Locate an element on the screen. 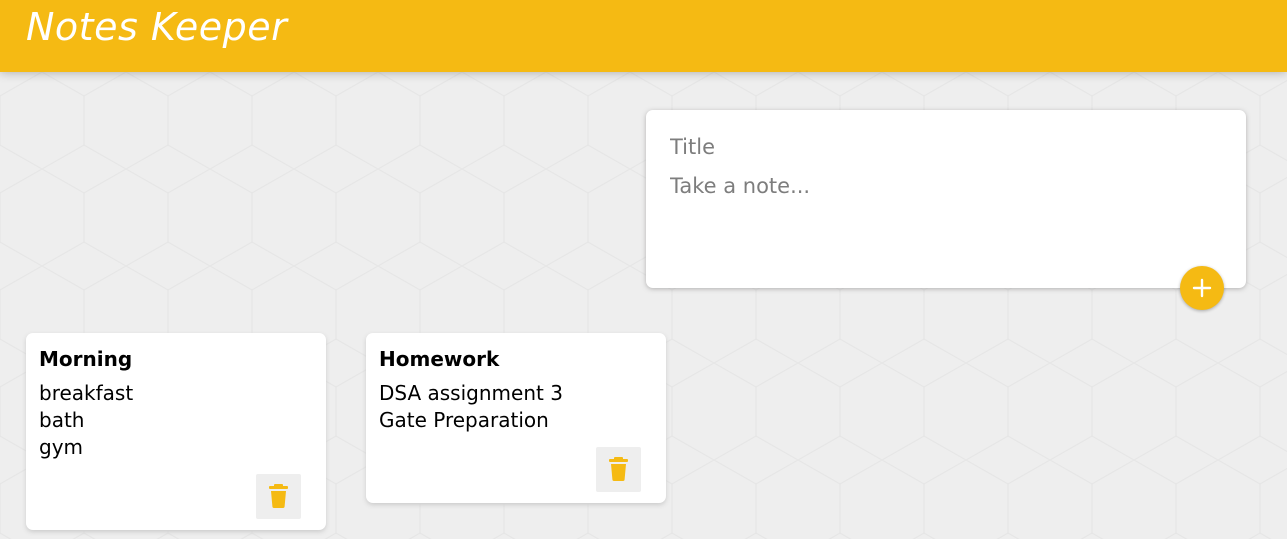 The height and width of the screenshot is (539, 1287). note-line: gym is located at coordinates (61, 447).